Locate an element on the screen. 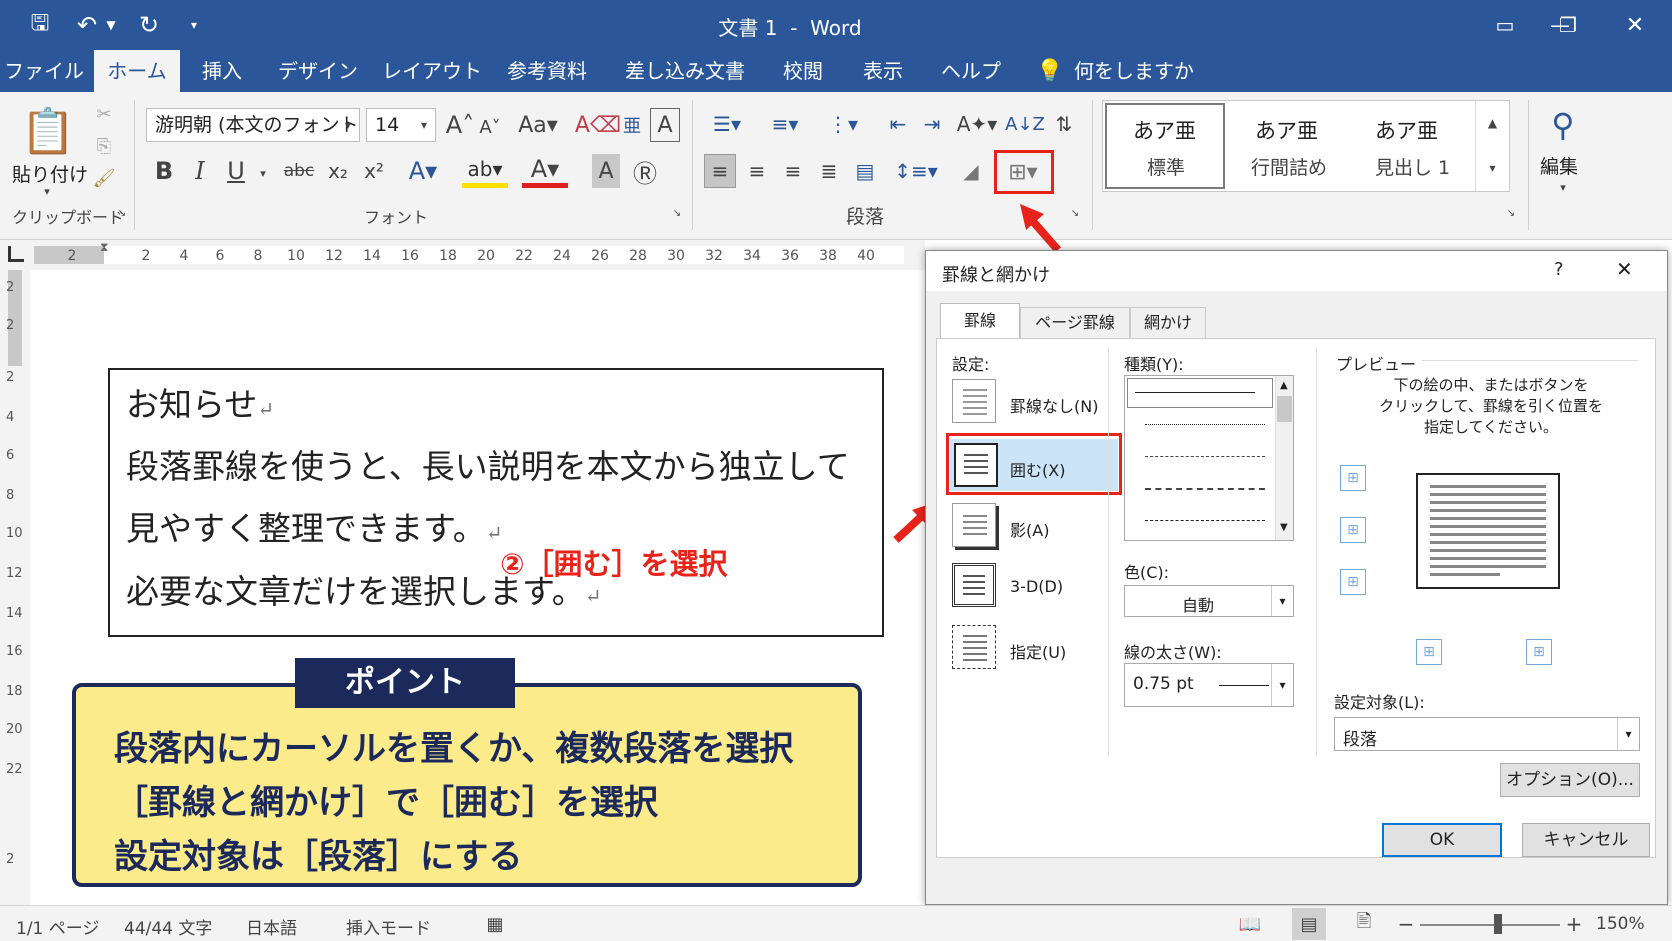  setting-custom-icon is located at coordinates (974, 647).